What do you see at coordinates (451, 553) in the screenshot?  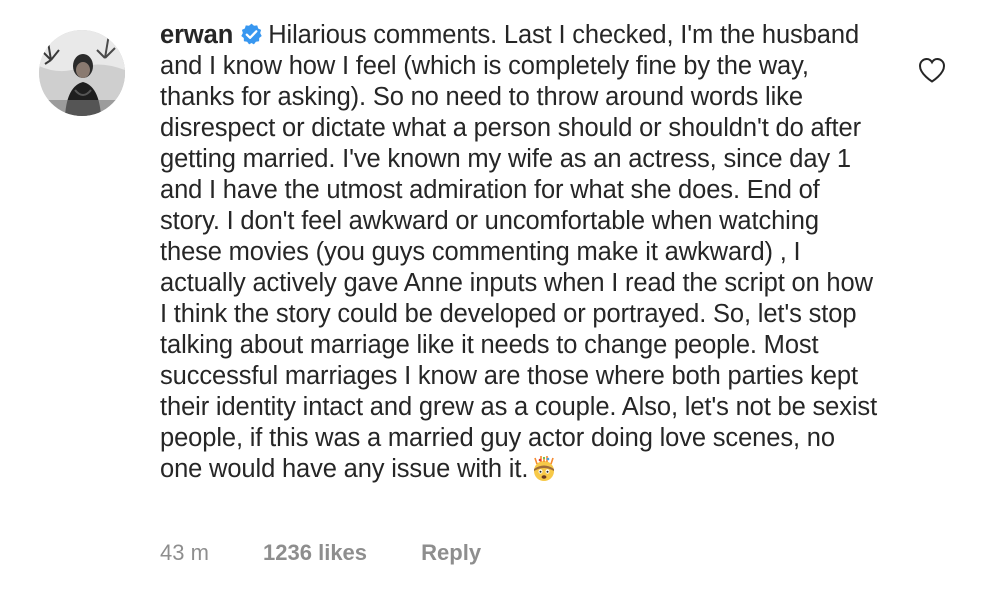 I see `reply-button: Reply` at bounding box center [451, 553].